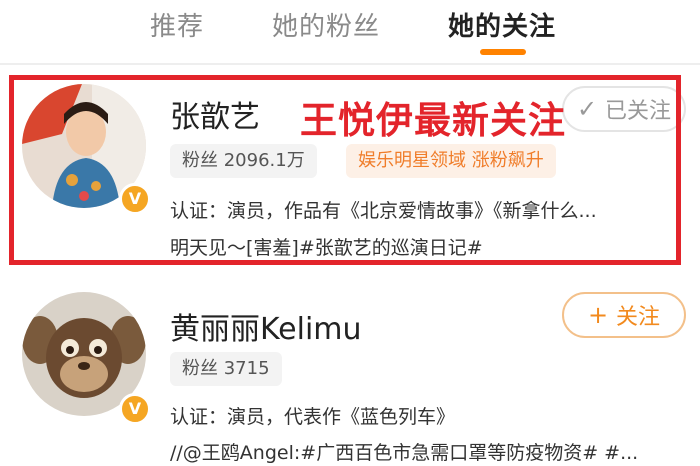 The height and width of the screenshot is (466, 700). Describe the element at coordinates (266, 326) in the screenshot. I see `user-name: 黄丽丽Kelimu` at that location.